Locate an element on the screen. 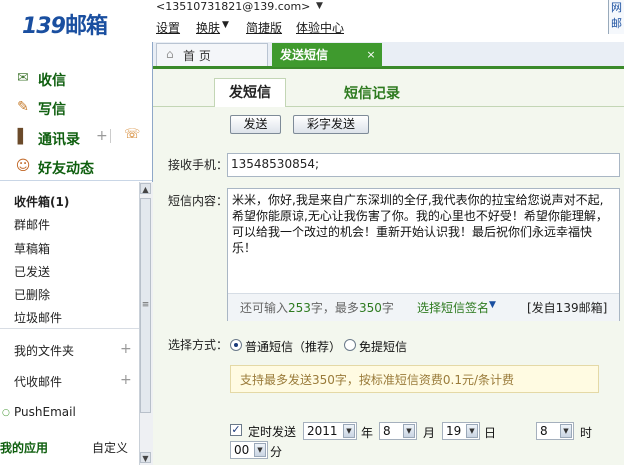  month-select: 8 ▼ is located at coordinates (398, 431).